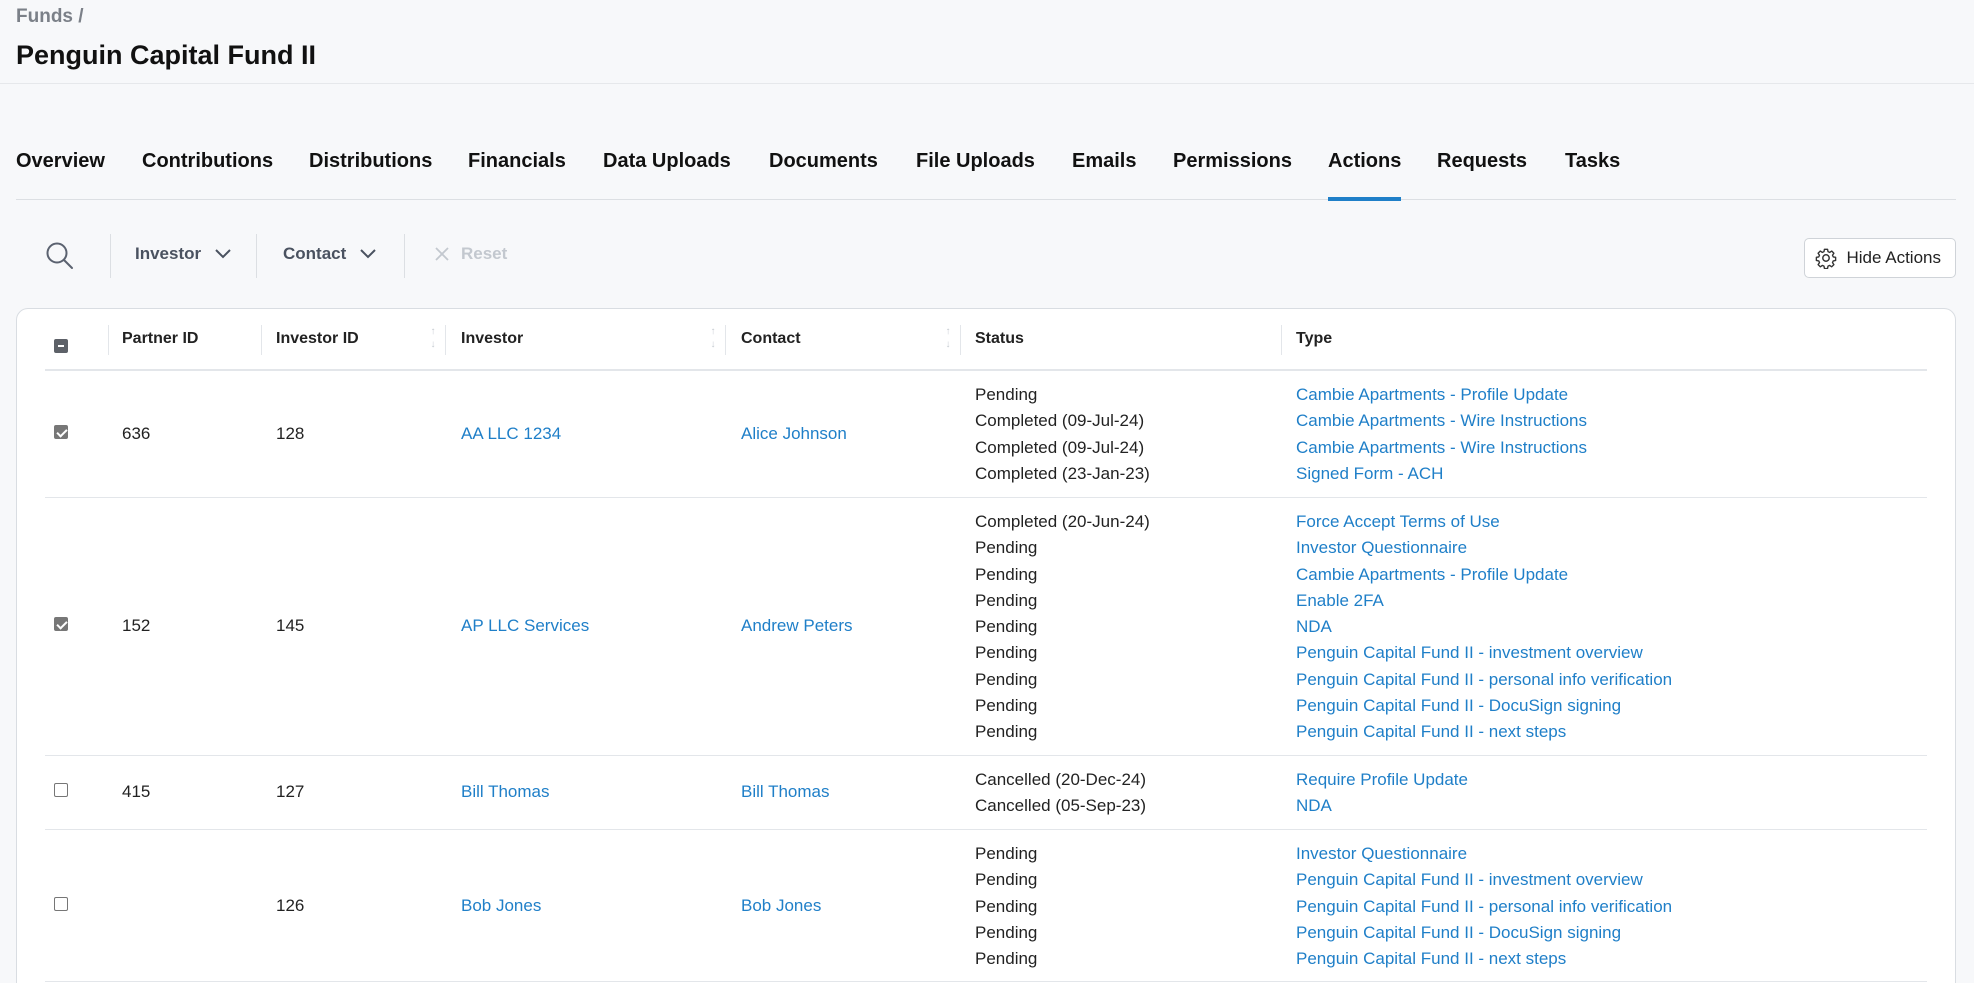 The width and height of the screenshot is (1974, 983). I want to click on type-list: Require Profile Update NDA, so click(1382, 793).